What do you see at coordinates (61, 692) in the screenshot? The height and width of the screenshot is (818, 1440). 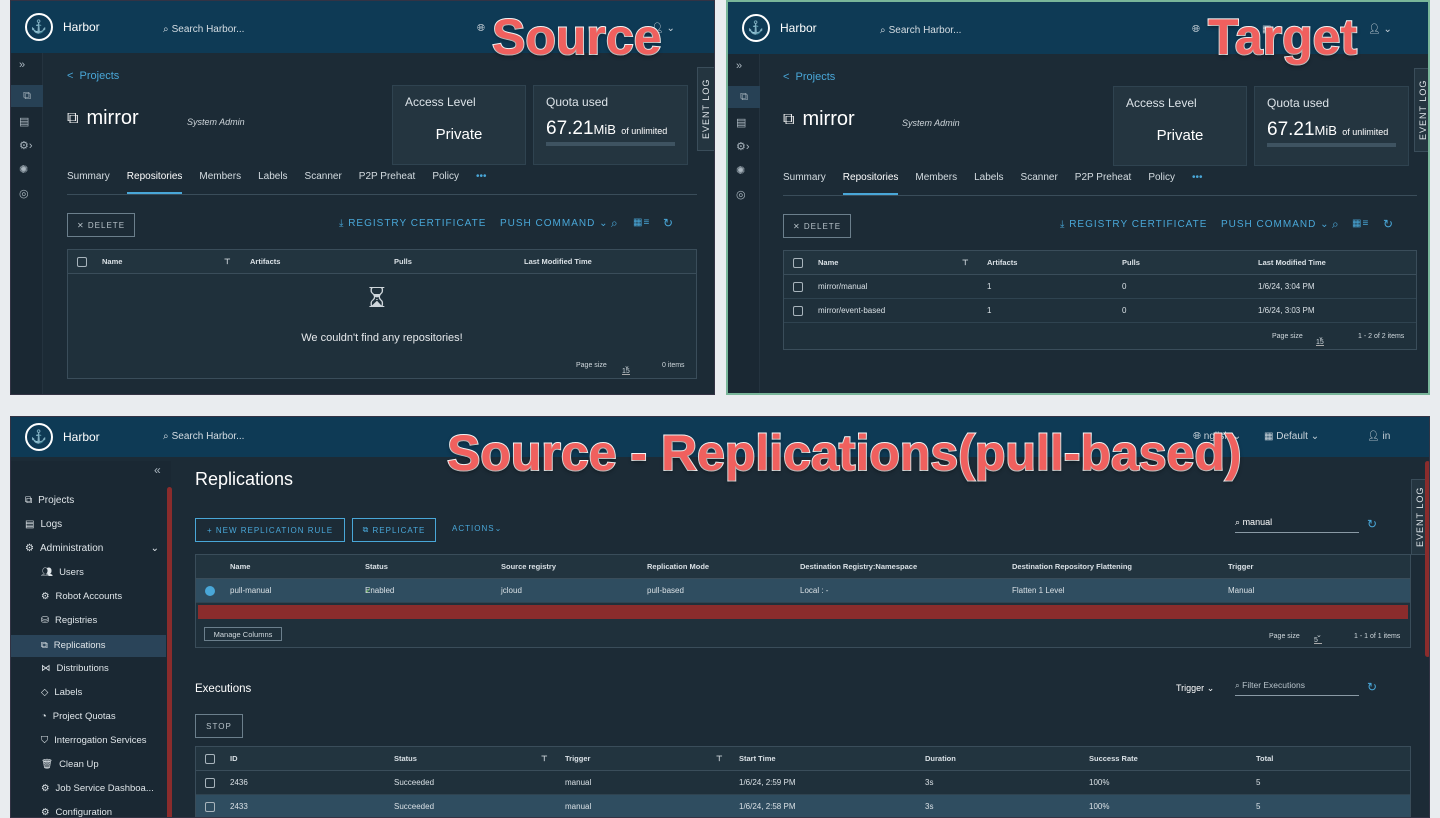 I see `sidebar-item-labels: ◇ Labels` at bounding box center [61, 692].